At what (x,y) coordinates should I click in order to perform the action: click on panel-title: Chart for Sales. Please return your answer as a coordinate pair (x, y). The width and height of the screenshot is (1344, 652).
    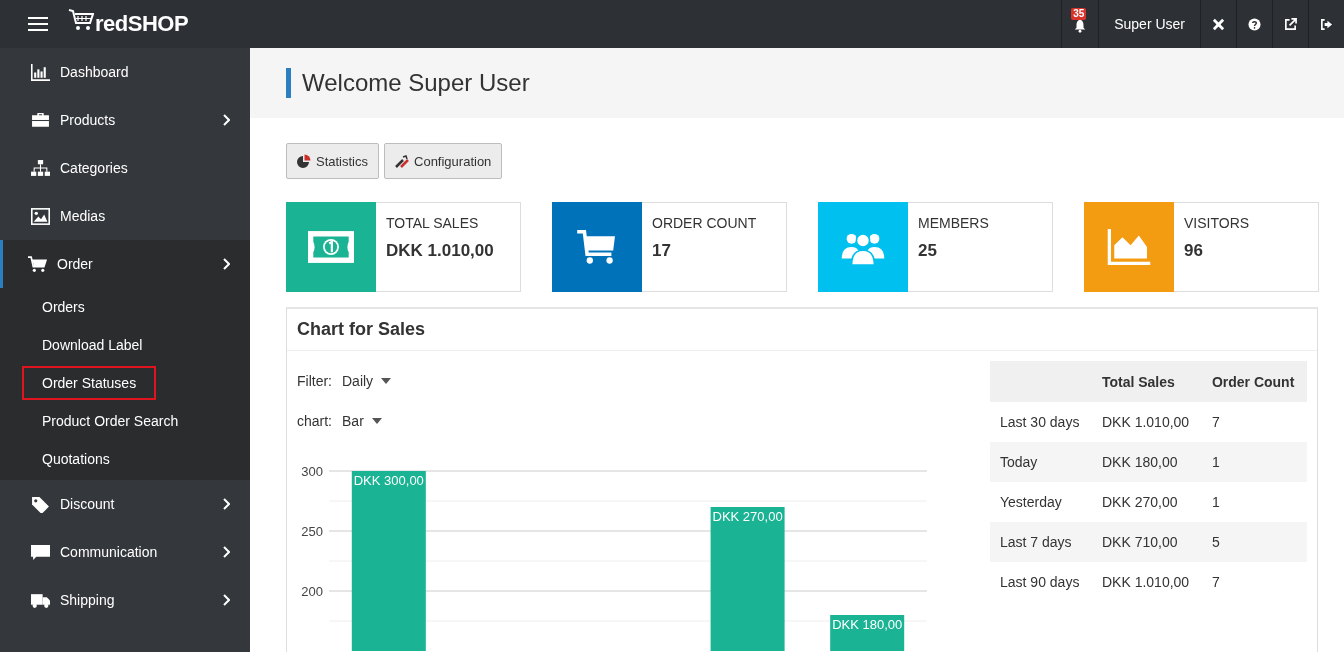
    Looking at the image, I should click on (361, 329).